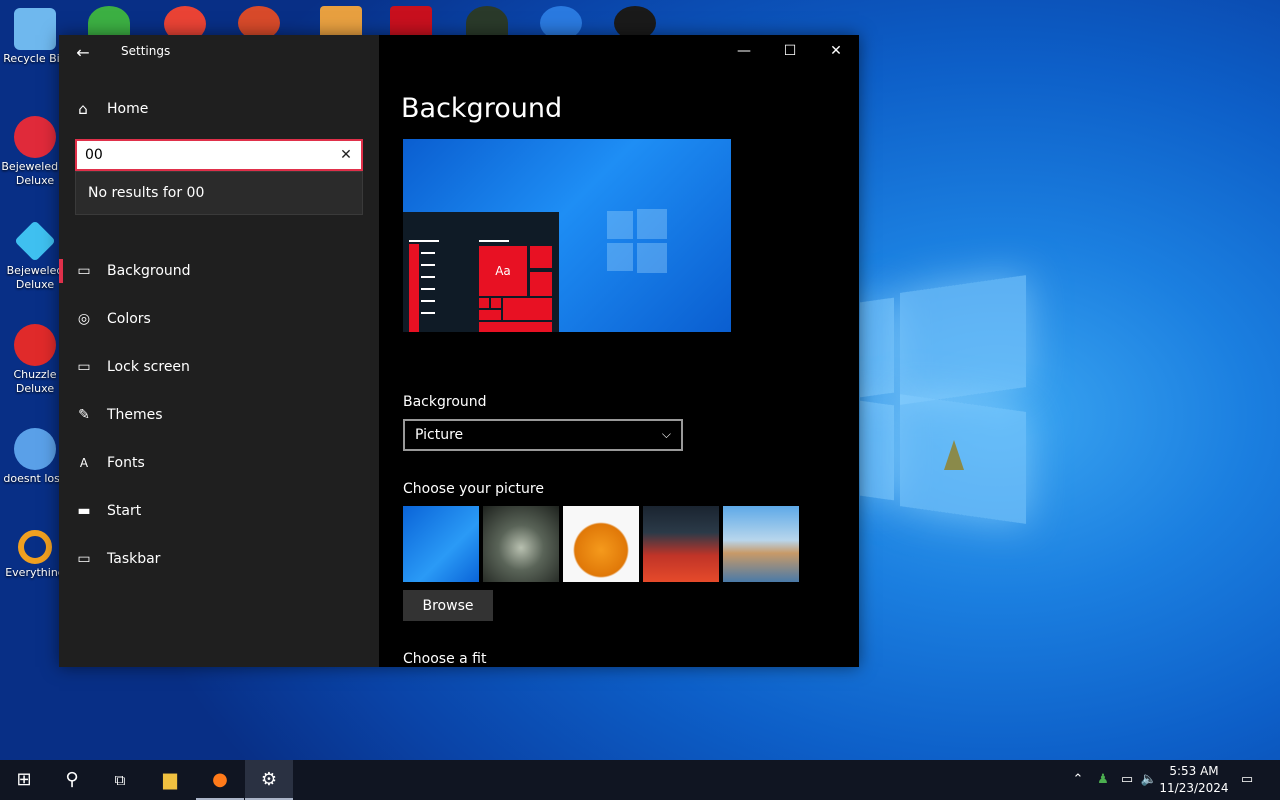  I want to click on taskbar: ⊞ ⚲ ⧉ ▆ ● ⚙ ⌃ ♟ ▭ 🔈 5:53 AM 11/23/2024 ▭, so click(640, 780).